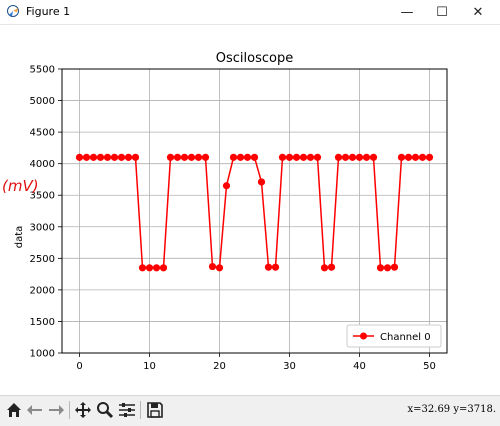 This screenshot has height=426, width=500. Describe the element at coordinates (442, 12) in the screenshot. I see `maximize-button: ☐` at that location.